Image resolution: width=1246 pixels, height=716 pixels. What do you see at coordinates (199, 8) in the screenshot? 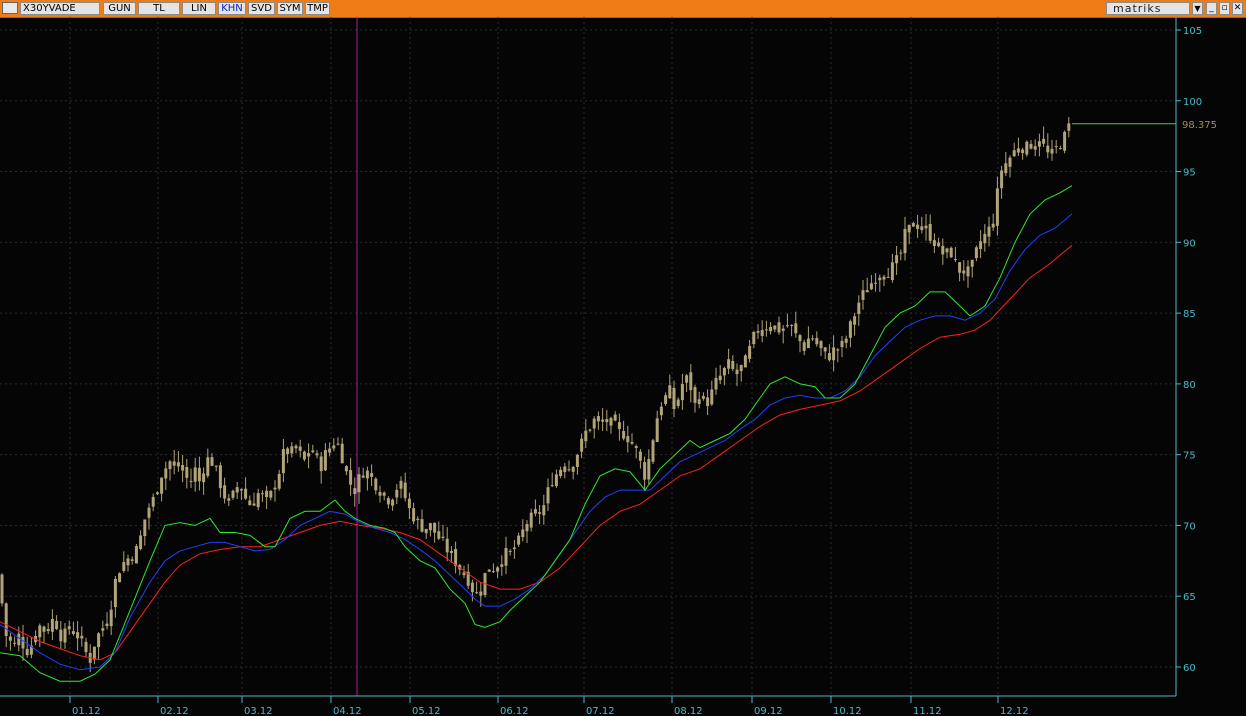
I see `lin-button: LIN` at bounding box center [199, 8].